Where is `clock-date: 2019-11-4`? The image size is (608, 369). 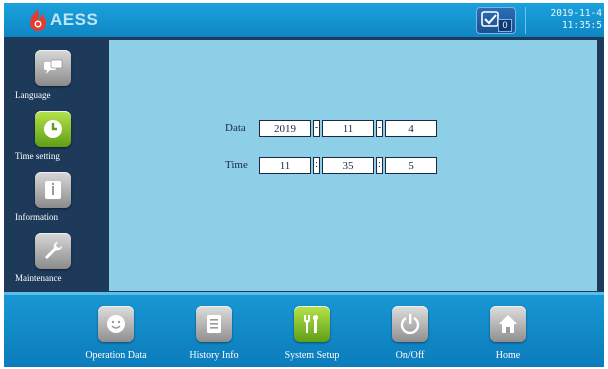
clock-date: 2019-11-4 is located at coordinates (576, 13).